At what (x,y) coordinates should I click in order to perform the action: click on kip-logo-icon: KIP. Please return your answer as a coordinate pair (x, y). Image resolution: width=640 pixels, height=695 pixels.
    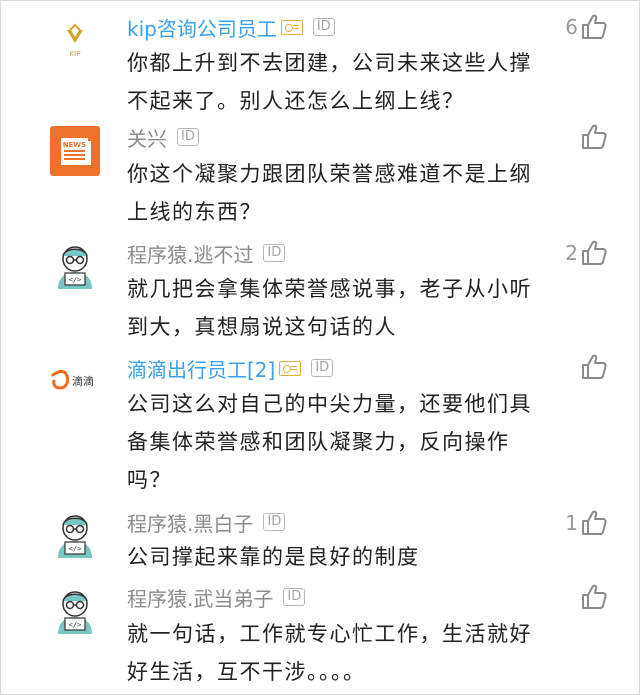
    Looking at the image, I should click on (75, 41).